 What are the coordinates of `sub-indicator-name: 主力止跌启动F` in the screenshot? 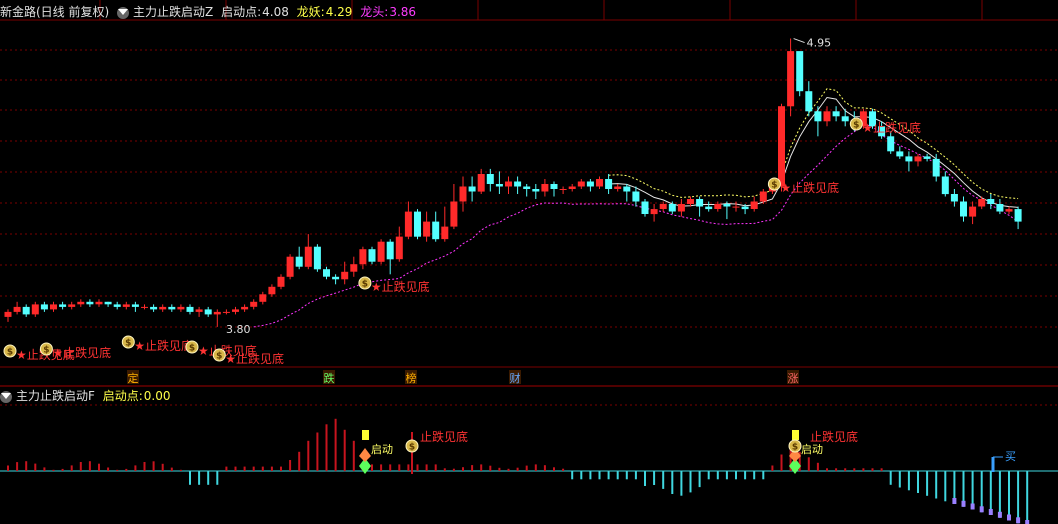 It's located at (55, 396).